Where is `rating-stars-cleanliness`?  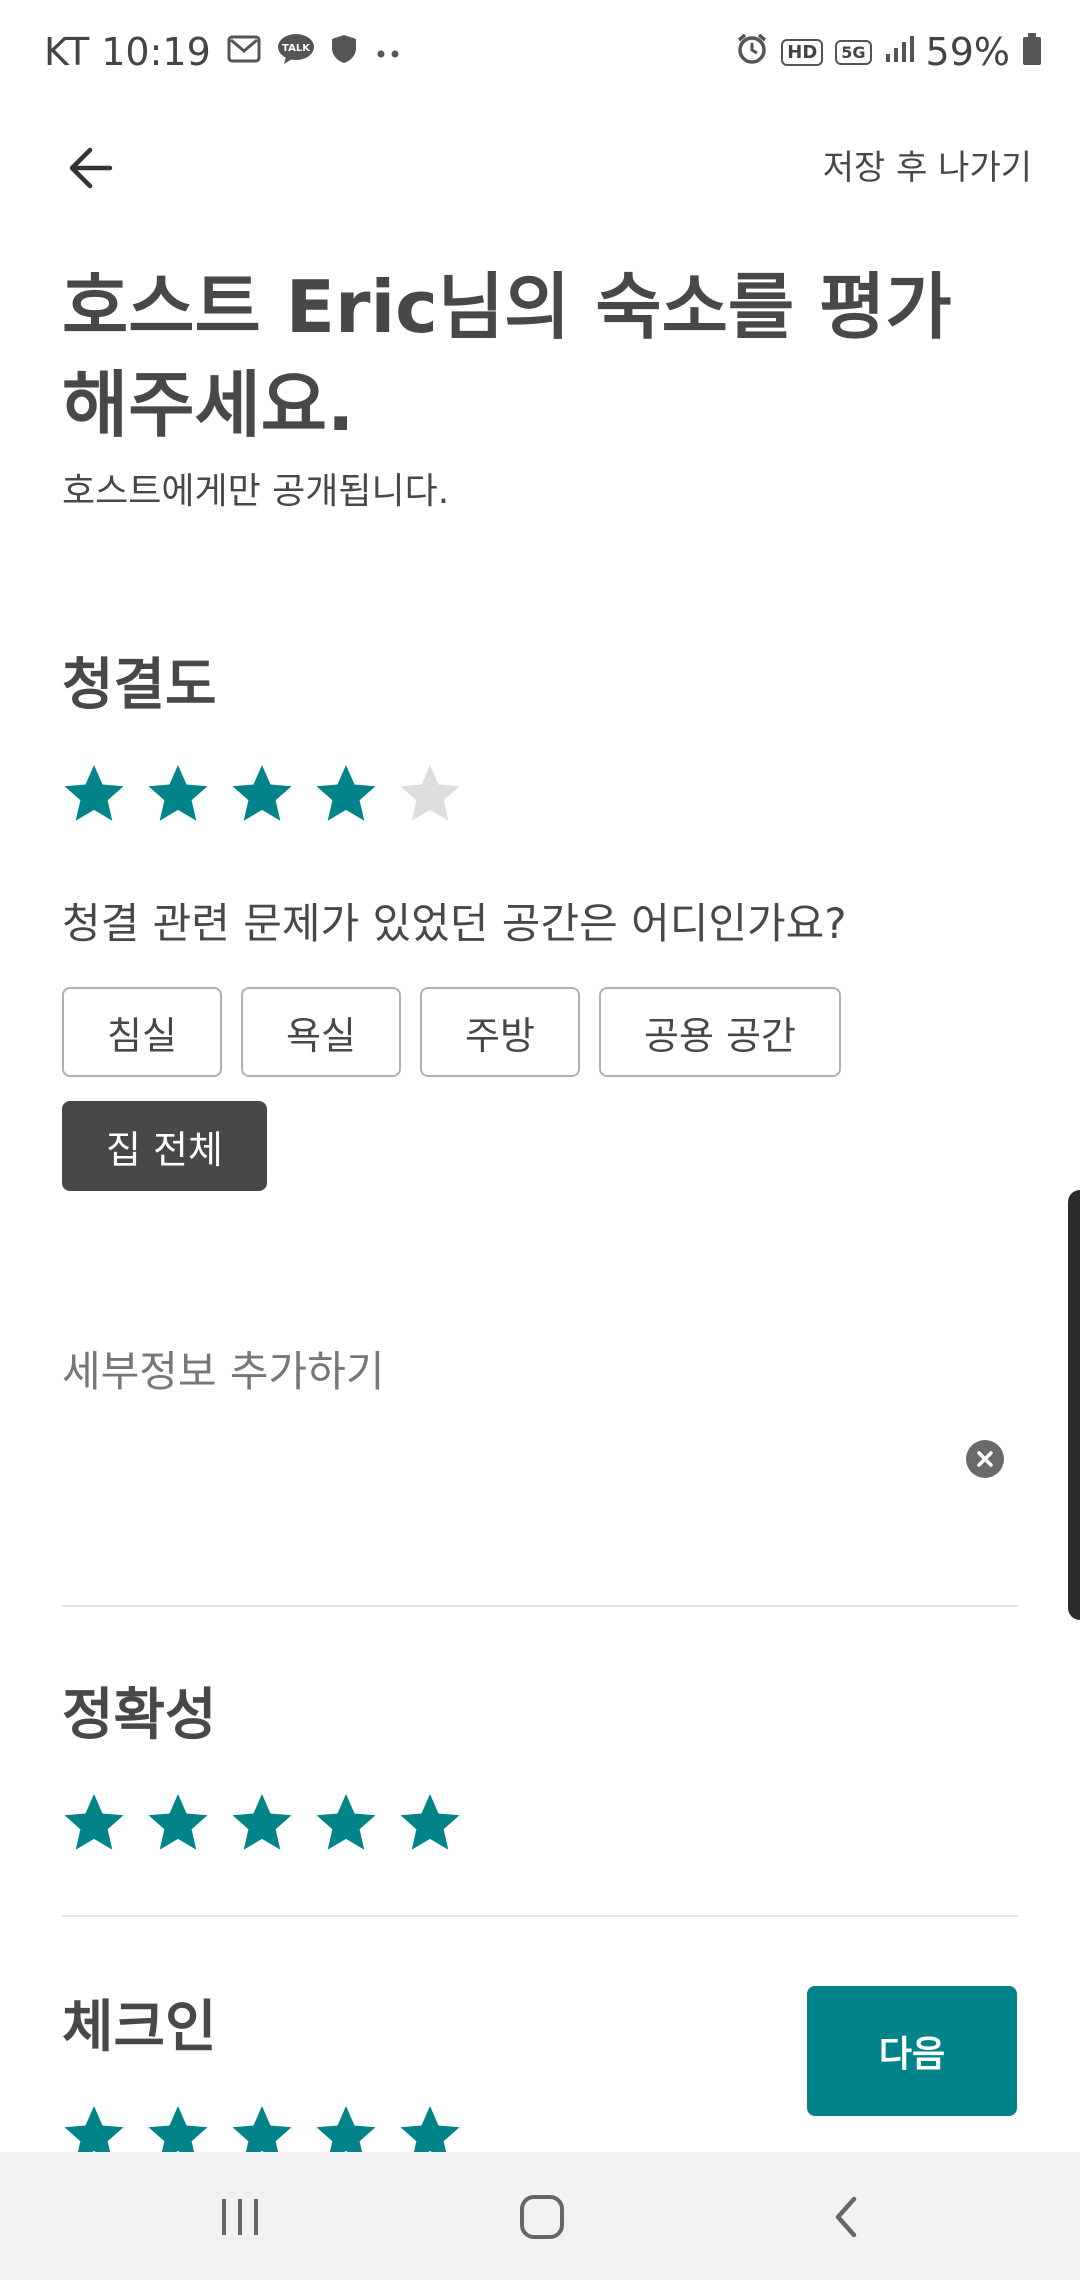 rating-stars-cleanliness is located at coordinates (262, 794).